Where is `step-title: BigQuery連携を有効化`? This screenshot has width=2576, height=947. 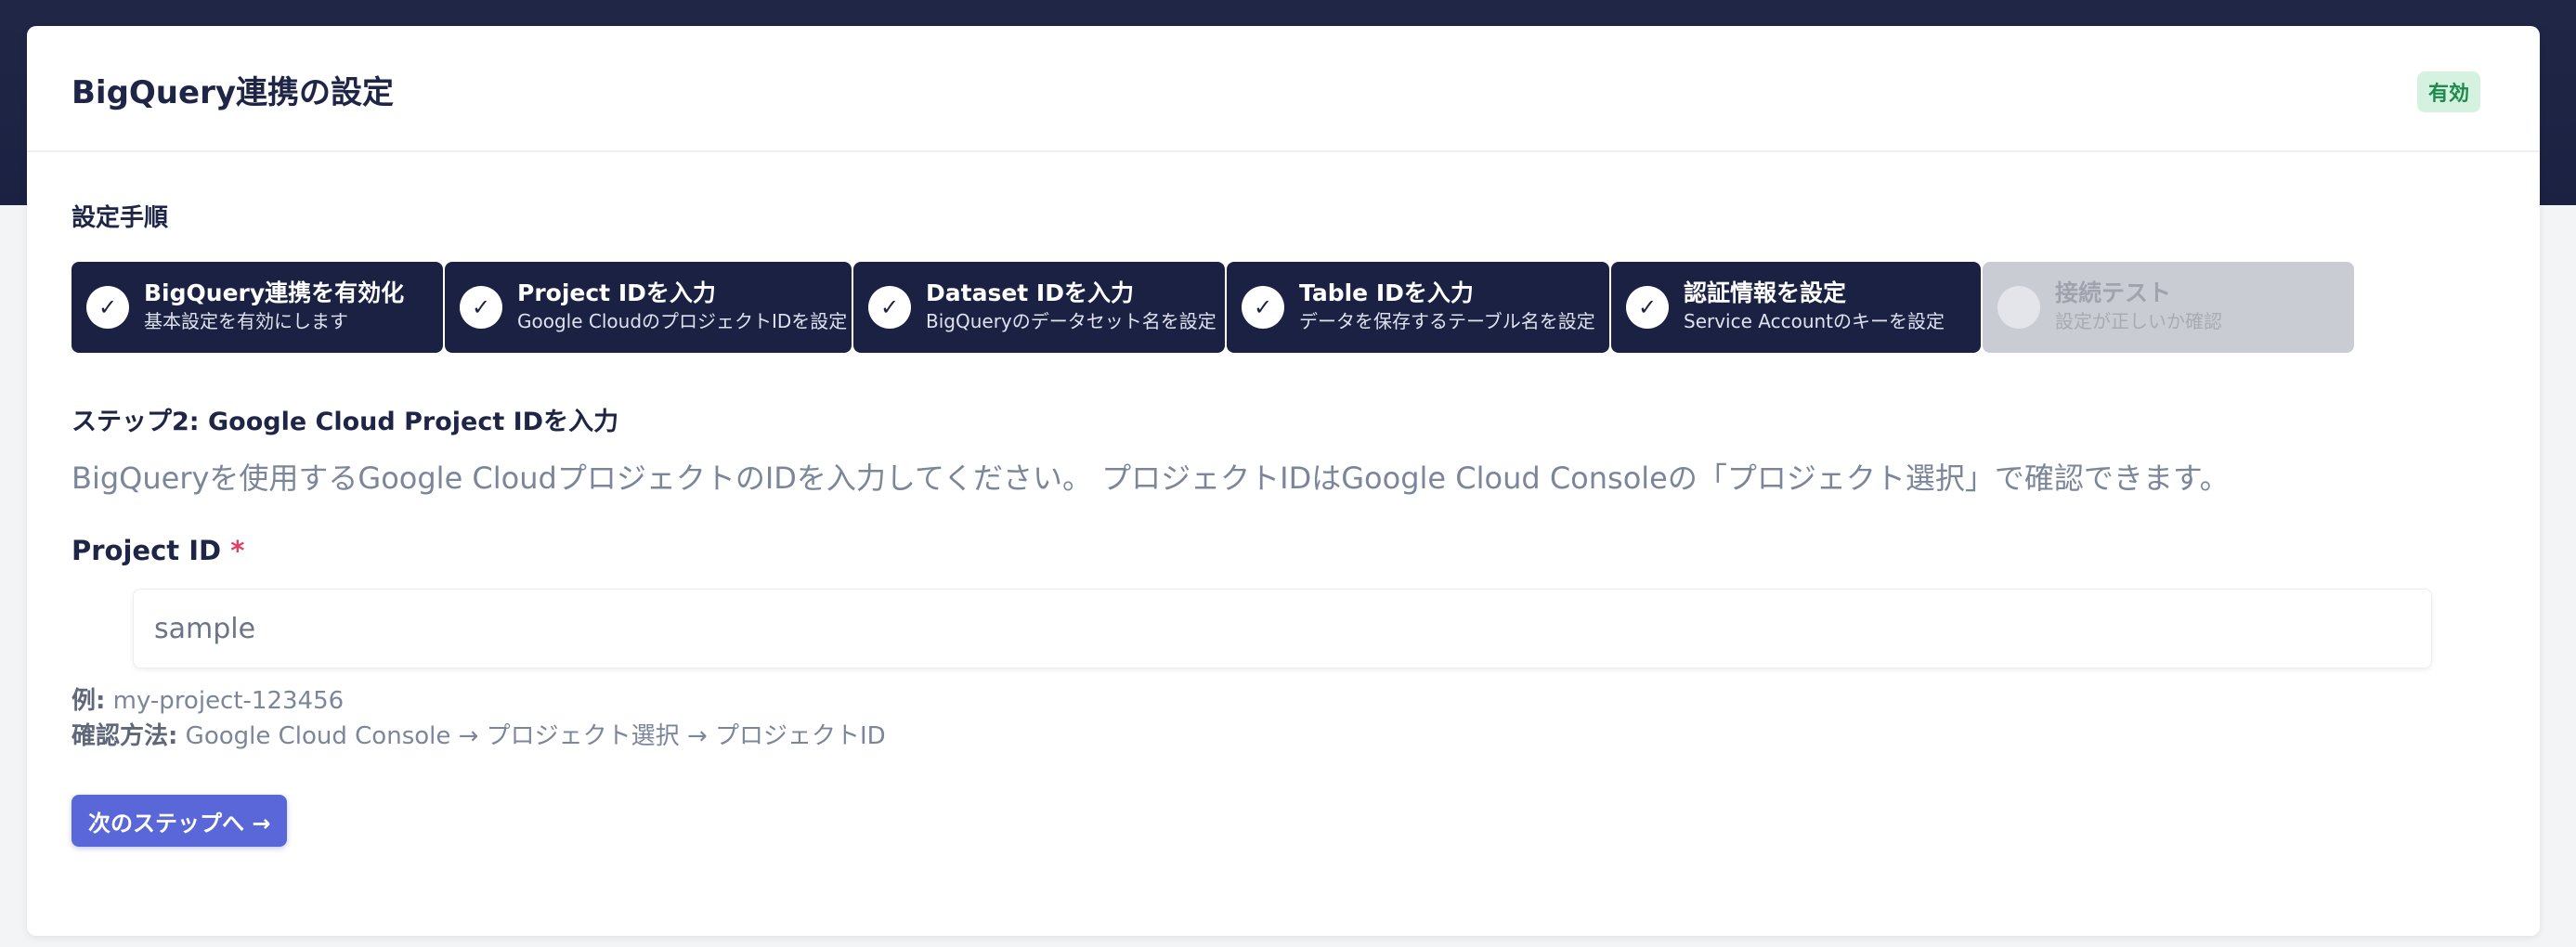
step-title: BigQuery連携を有効化 is located at coordinates (274, 292).